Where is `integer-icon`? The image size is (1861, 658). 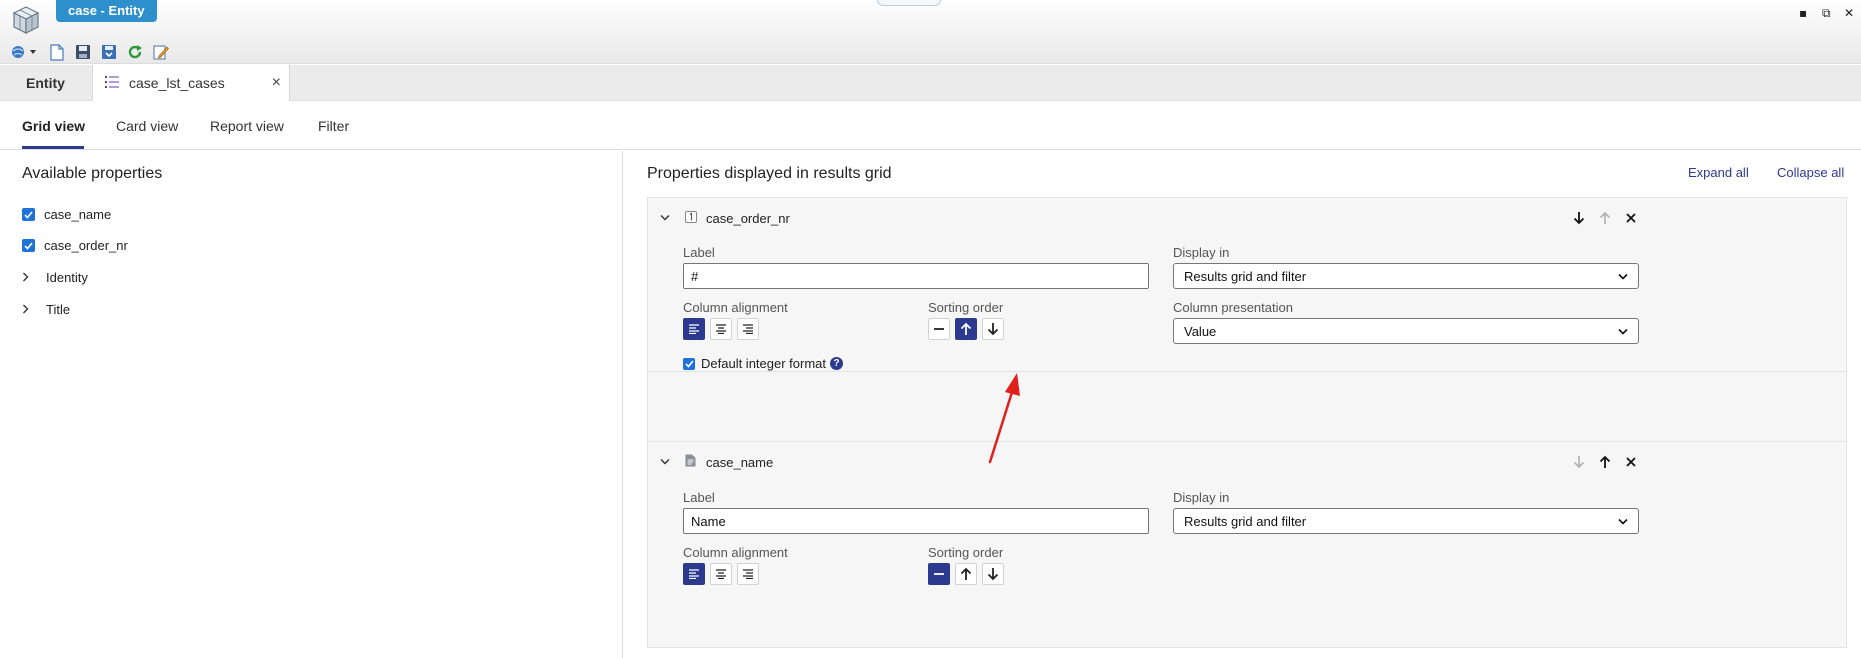
integer-icon is located at coordinates (691, 216).